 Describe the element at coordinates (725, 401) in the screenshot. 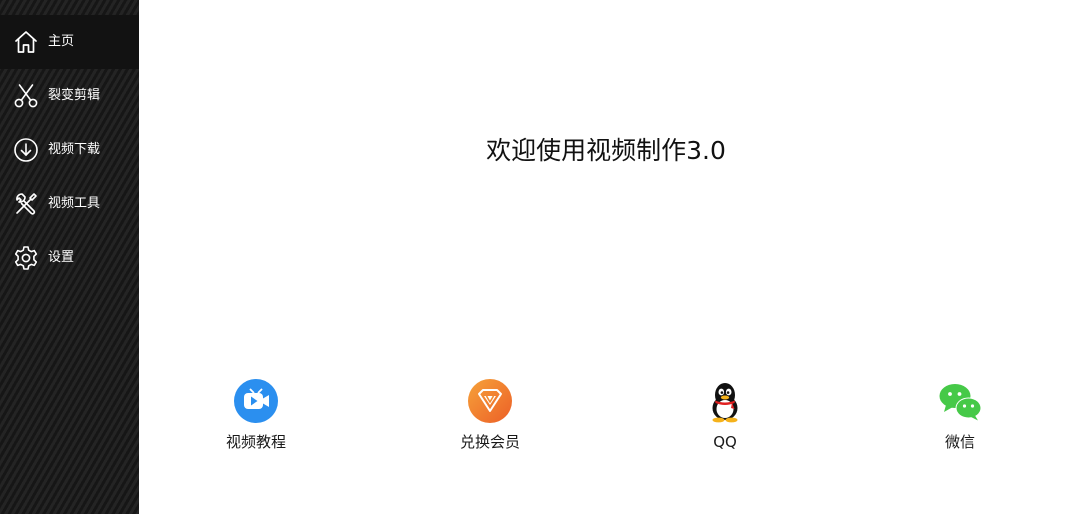

I see `qq-penguin-icon` at that location.